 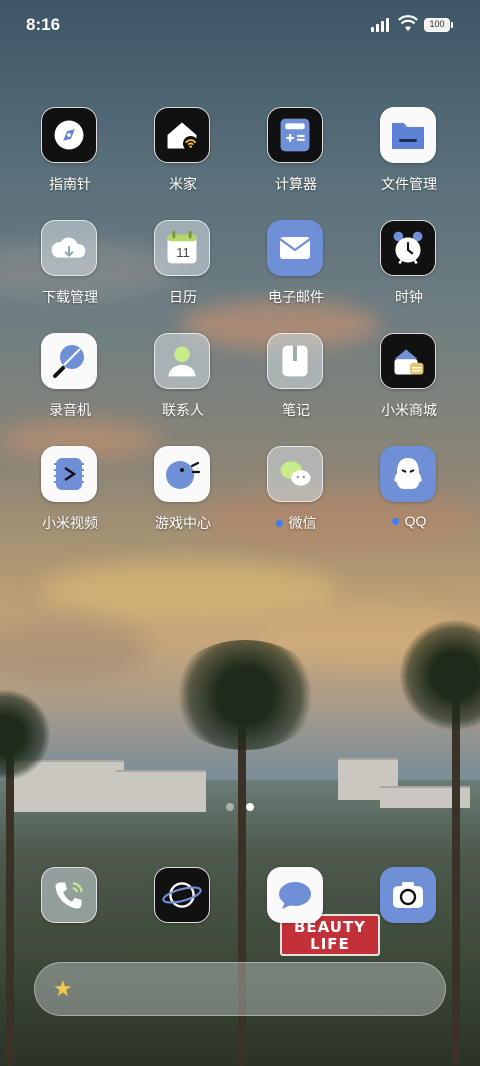 I want to click on page-dot, so click(x=230, y=807).